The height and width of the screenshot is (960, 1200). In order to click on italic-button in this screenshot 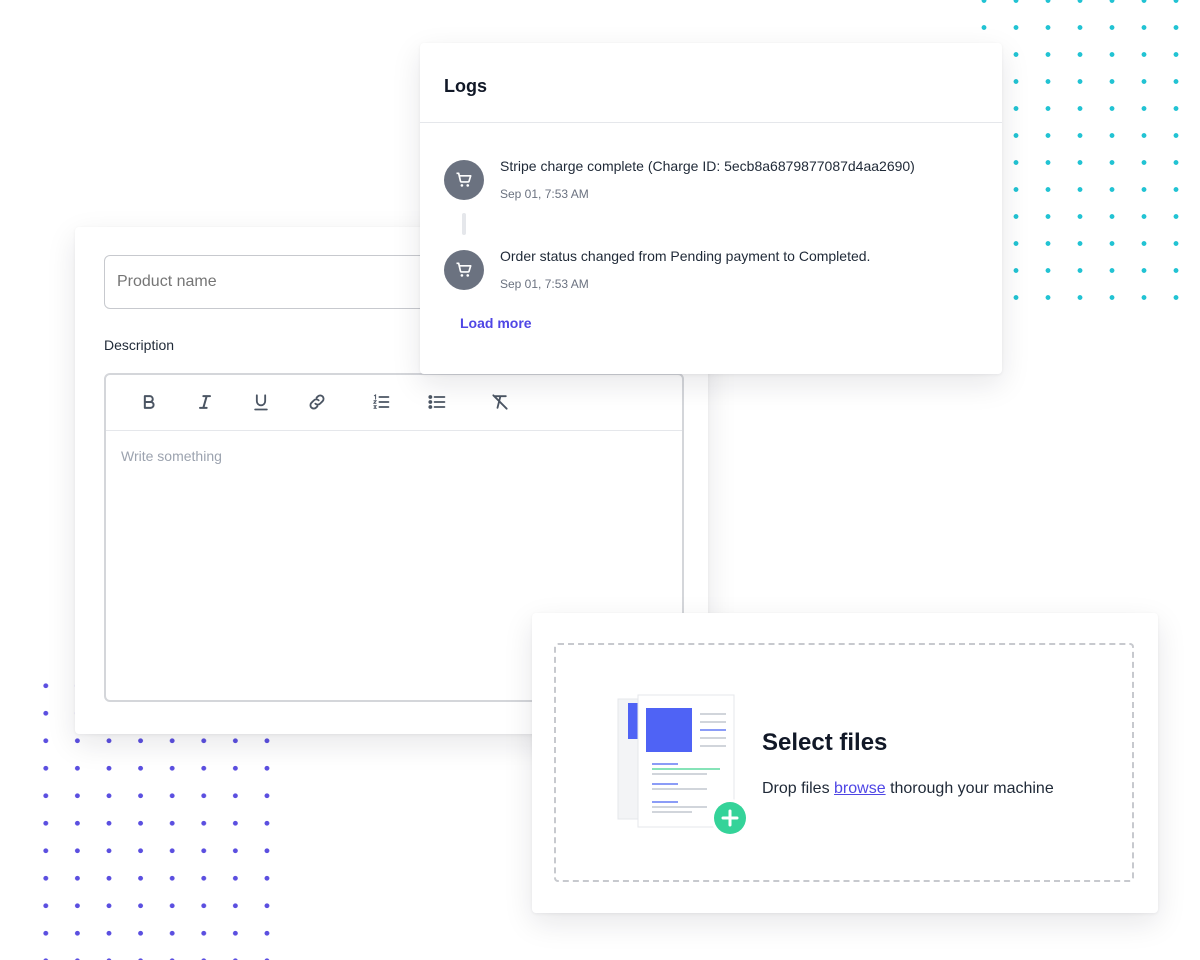, I will do `click(205, 402)`.